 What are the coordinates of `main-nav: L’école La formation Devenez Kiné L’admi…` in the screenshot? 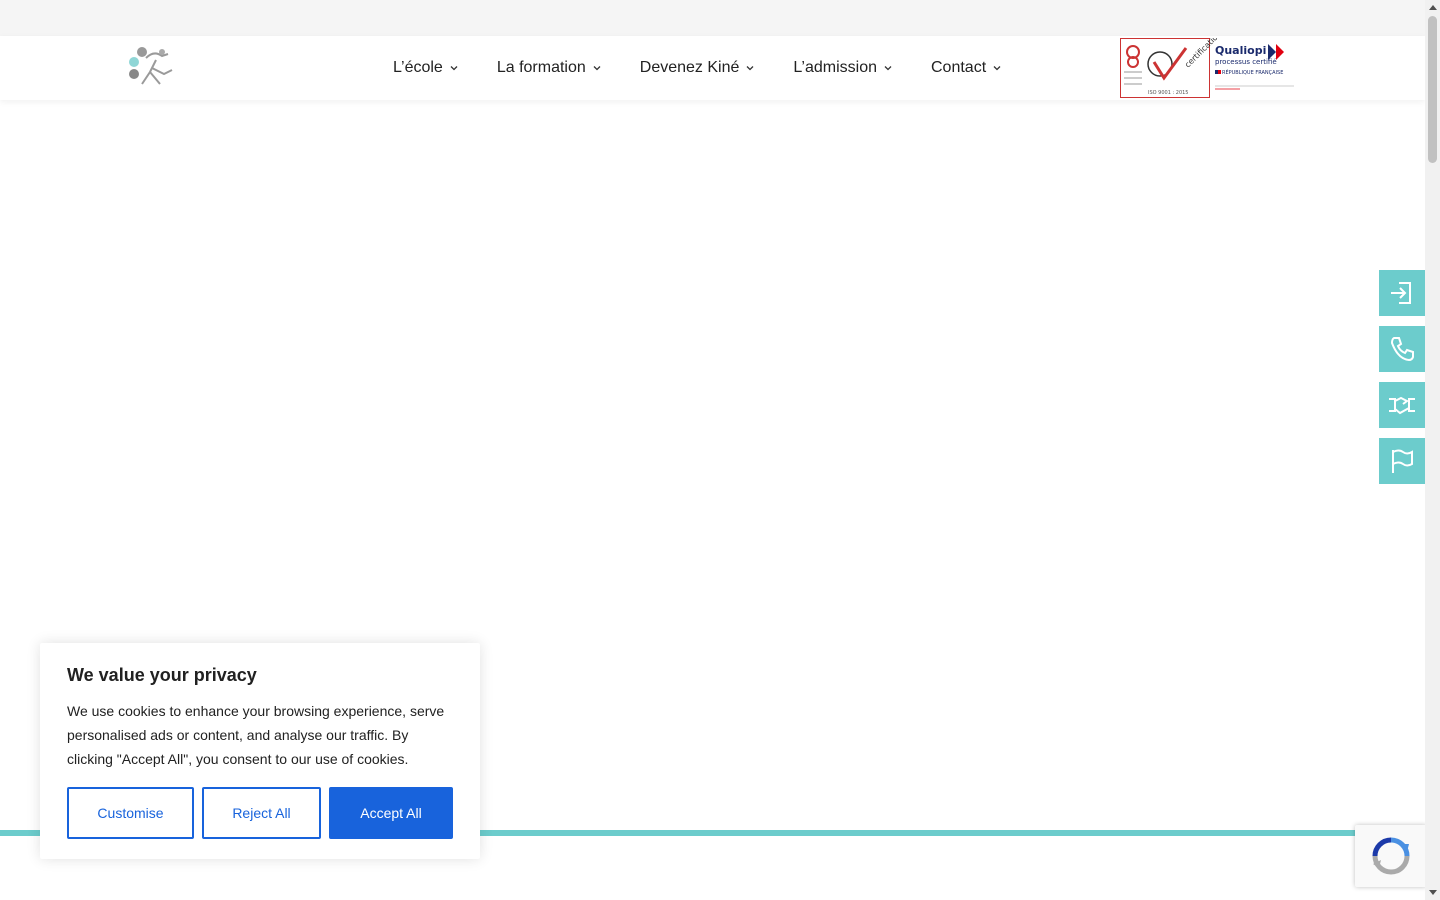 It's located at (716, 68).